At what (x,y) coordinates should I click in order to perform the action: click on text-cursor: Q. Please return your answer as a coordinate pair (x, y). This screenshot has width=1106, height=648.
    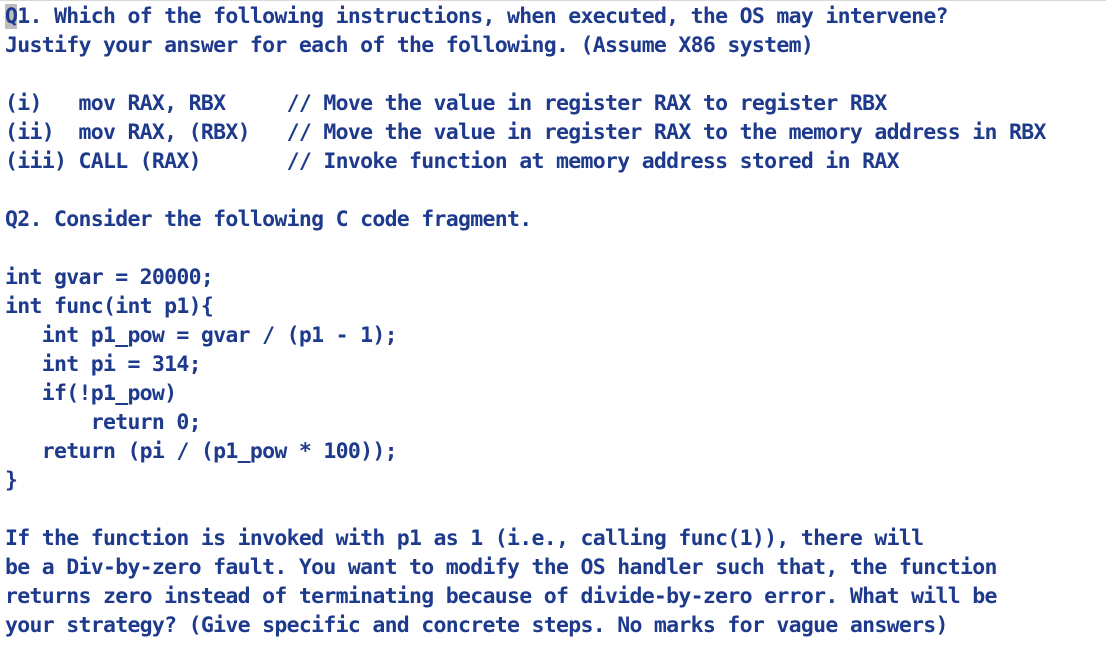
    Looking at the image, I should click on (11, 16).